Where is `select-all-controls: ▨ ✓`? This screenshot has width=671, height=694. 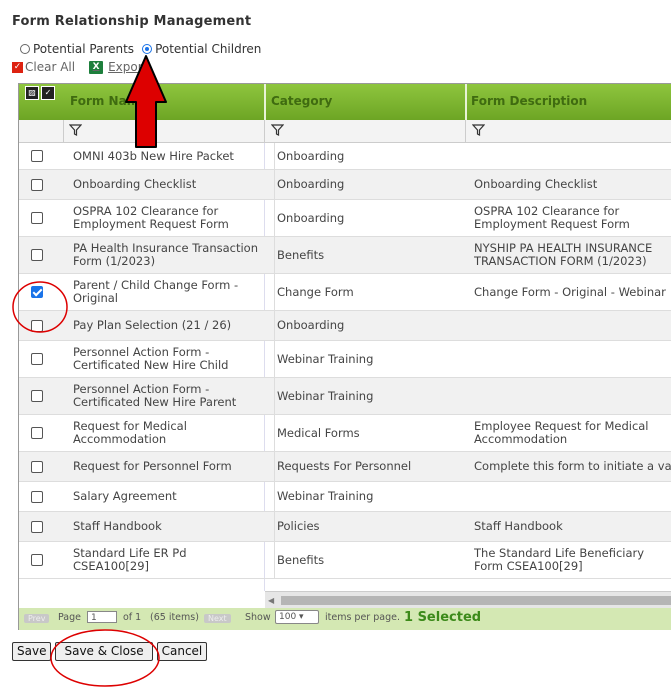 select-all-controls: ▨ ✓ is located at coordinates (41, 93).